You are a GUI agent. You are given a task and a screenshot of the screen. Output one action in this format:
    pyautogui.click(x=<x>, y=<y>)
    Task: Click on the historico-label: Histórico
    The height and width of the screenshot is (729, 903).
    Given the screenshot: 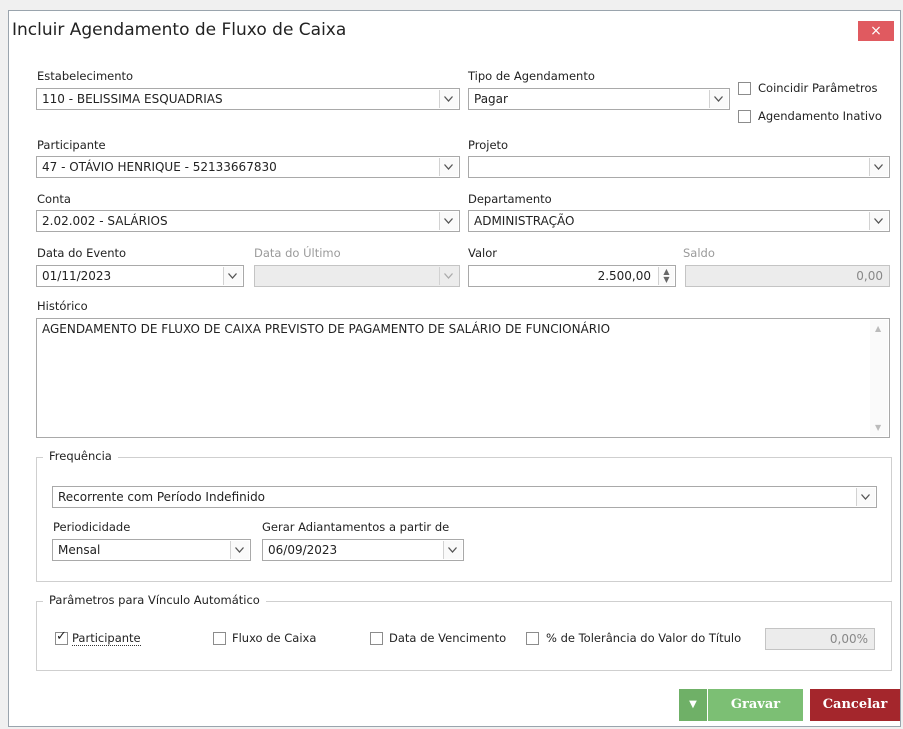 What is the action you would take?
    pyautogui.click(x=62, y=306)
    